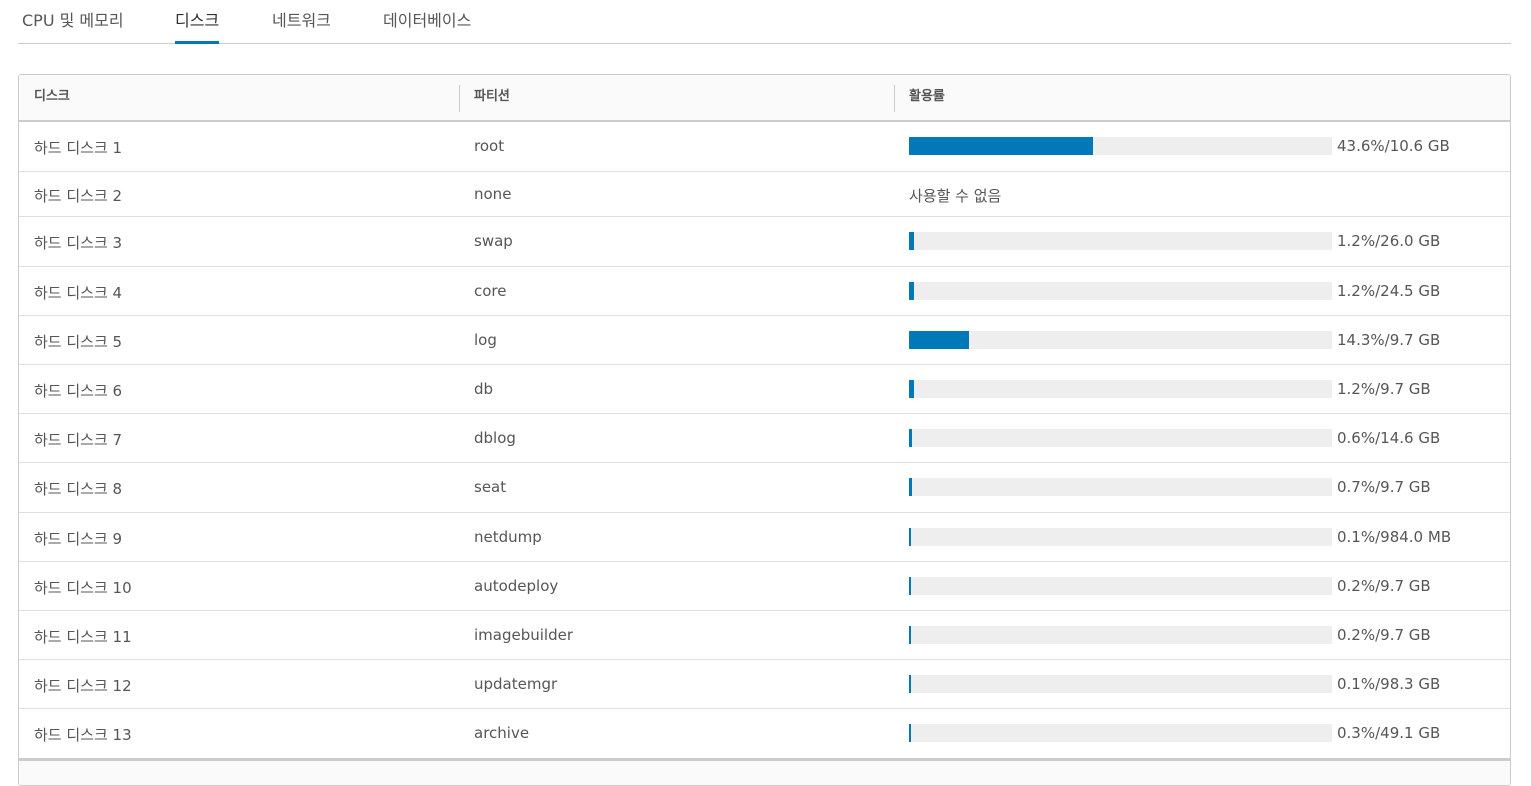  Describe the element at coordinates (78, 489) in the screenshot. I see `disk-name: 하드 디스크 8` at that location.